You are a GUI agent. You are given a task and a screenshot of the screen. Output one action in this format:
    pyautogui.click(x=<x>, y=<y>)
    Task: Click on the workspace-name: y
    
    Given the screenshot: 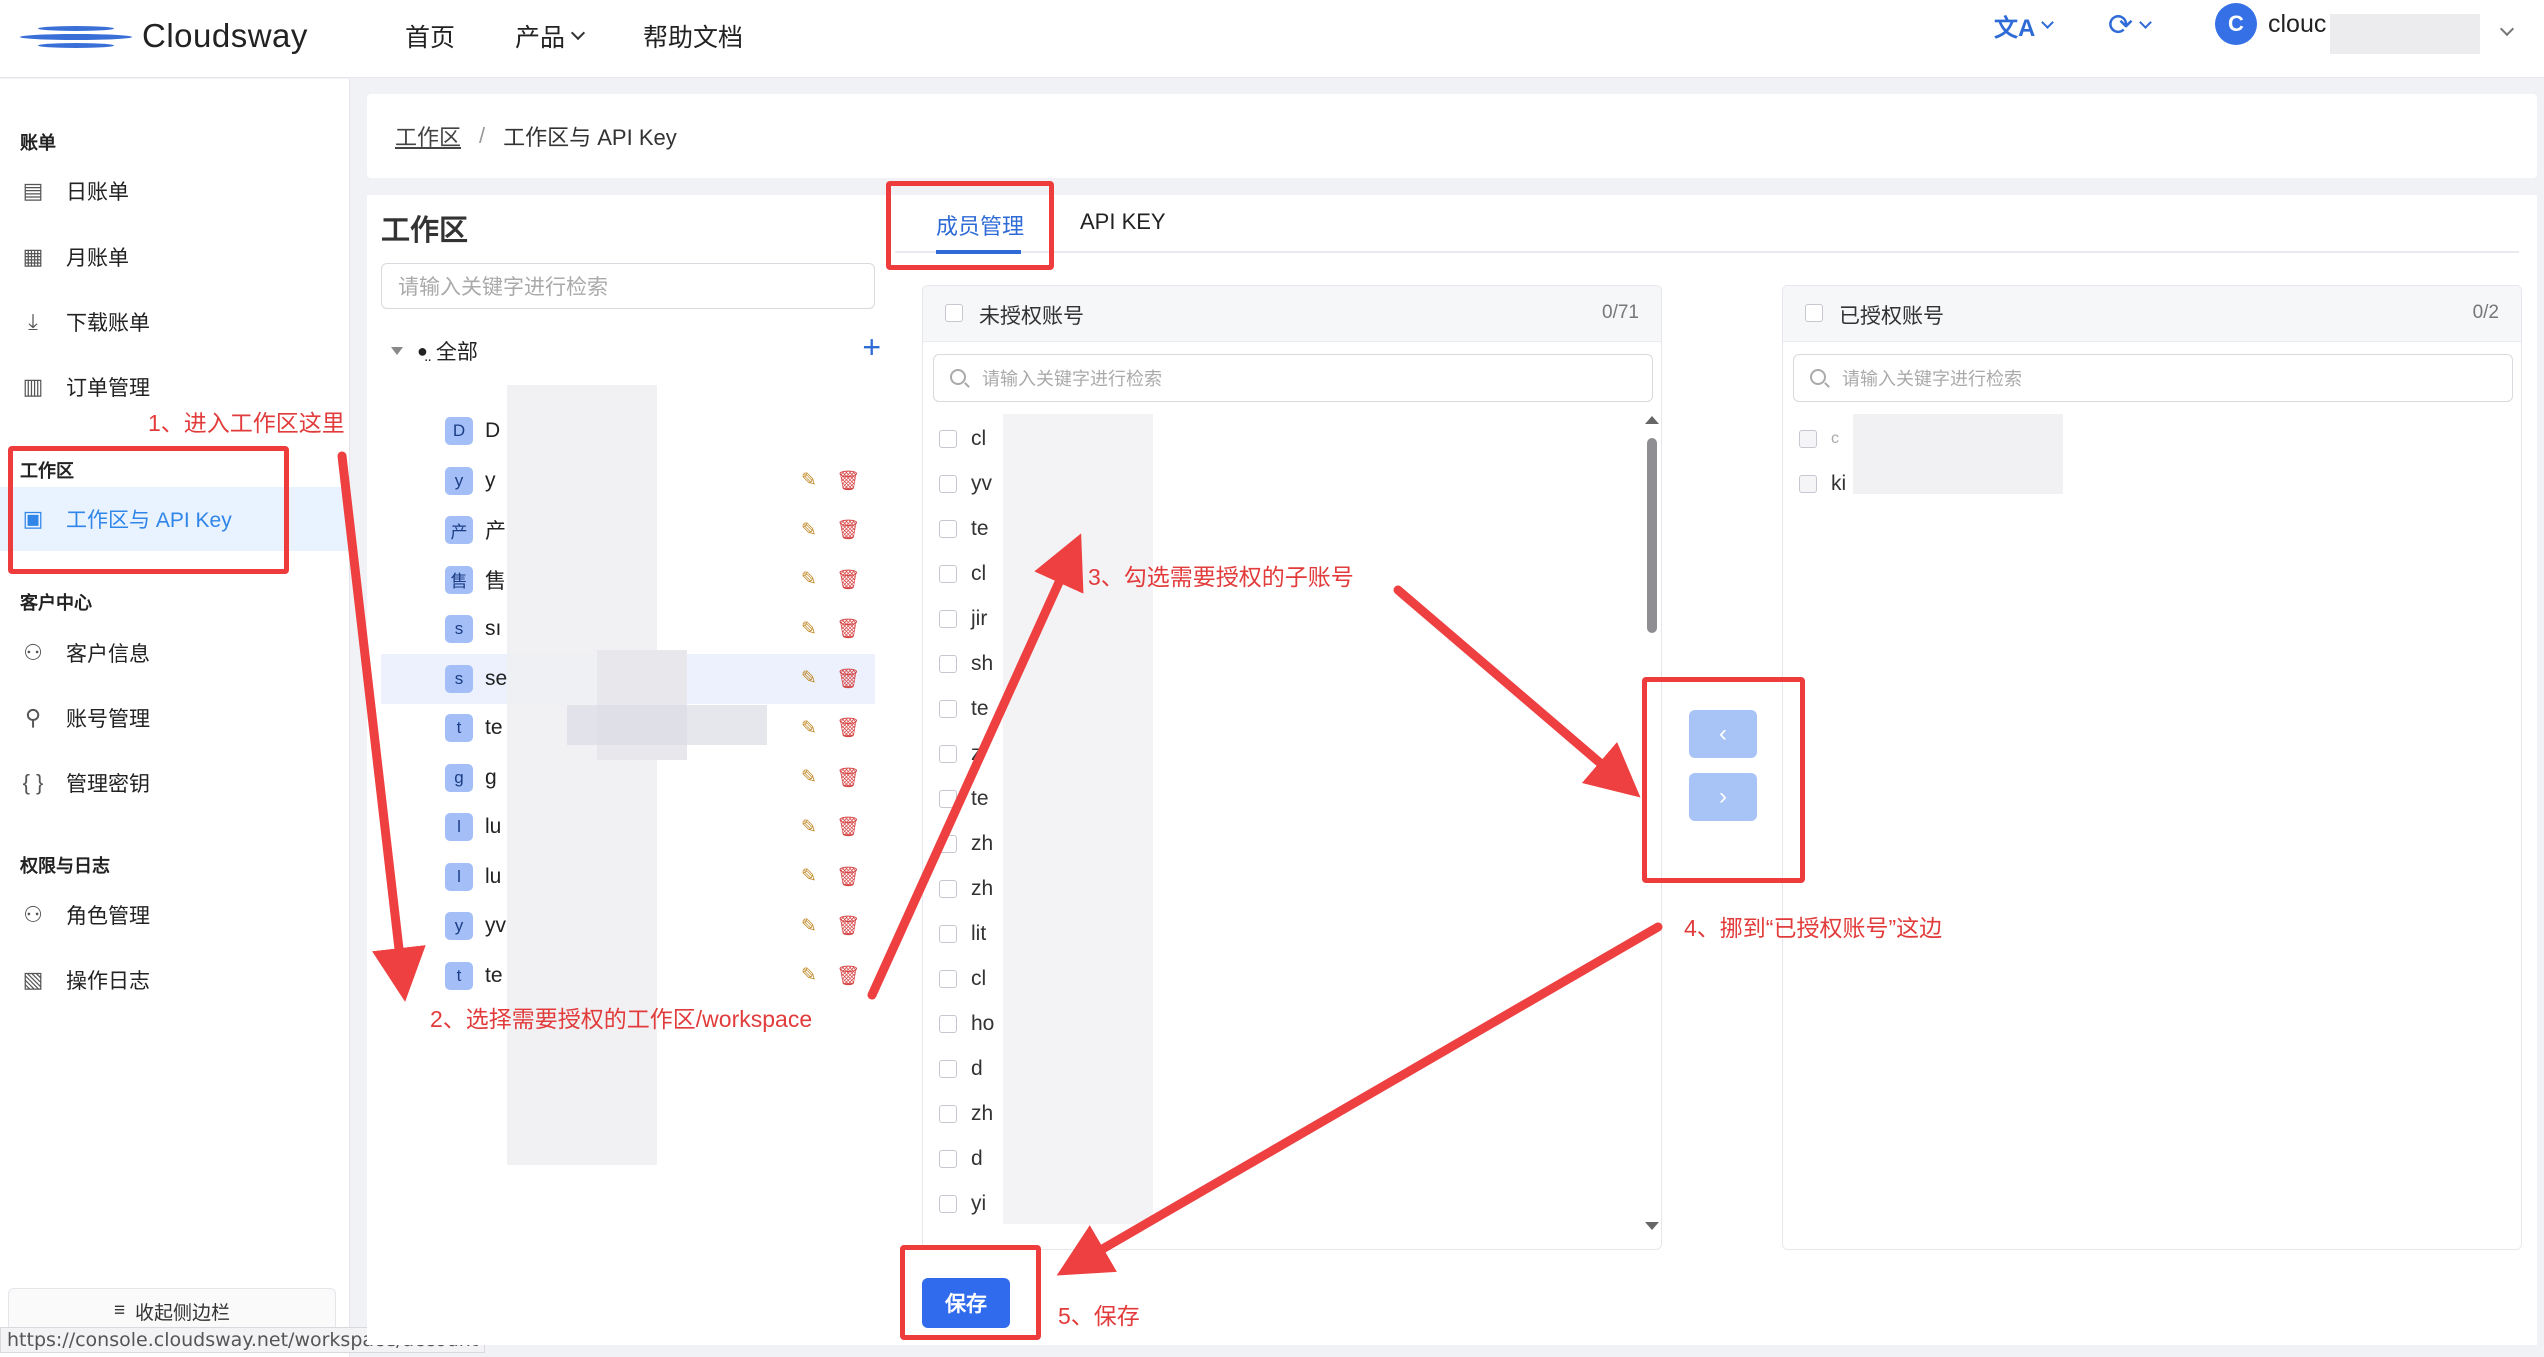 What is the action you would take?
    pyautogui.click(x=490, y=480)
    